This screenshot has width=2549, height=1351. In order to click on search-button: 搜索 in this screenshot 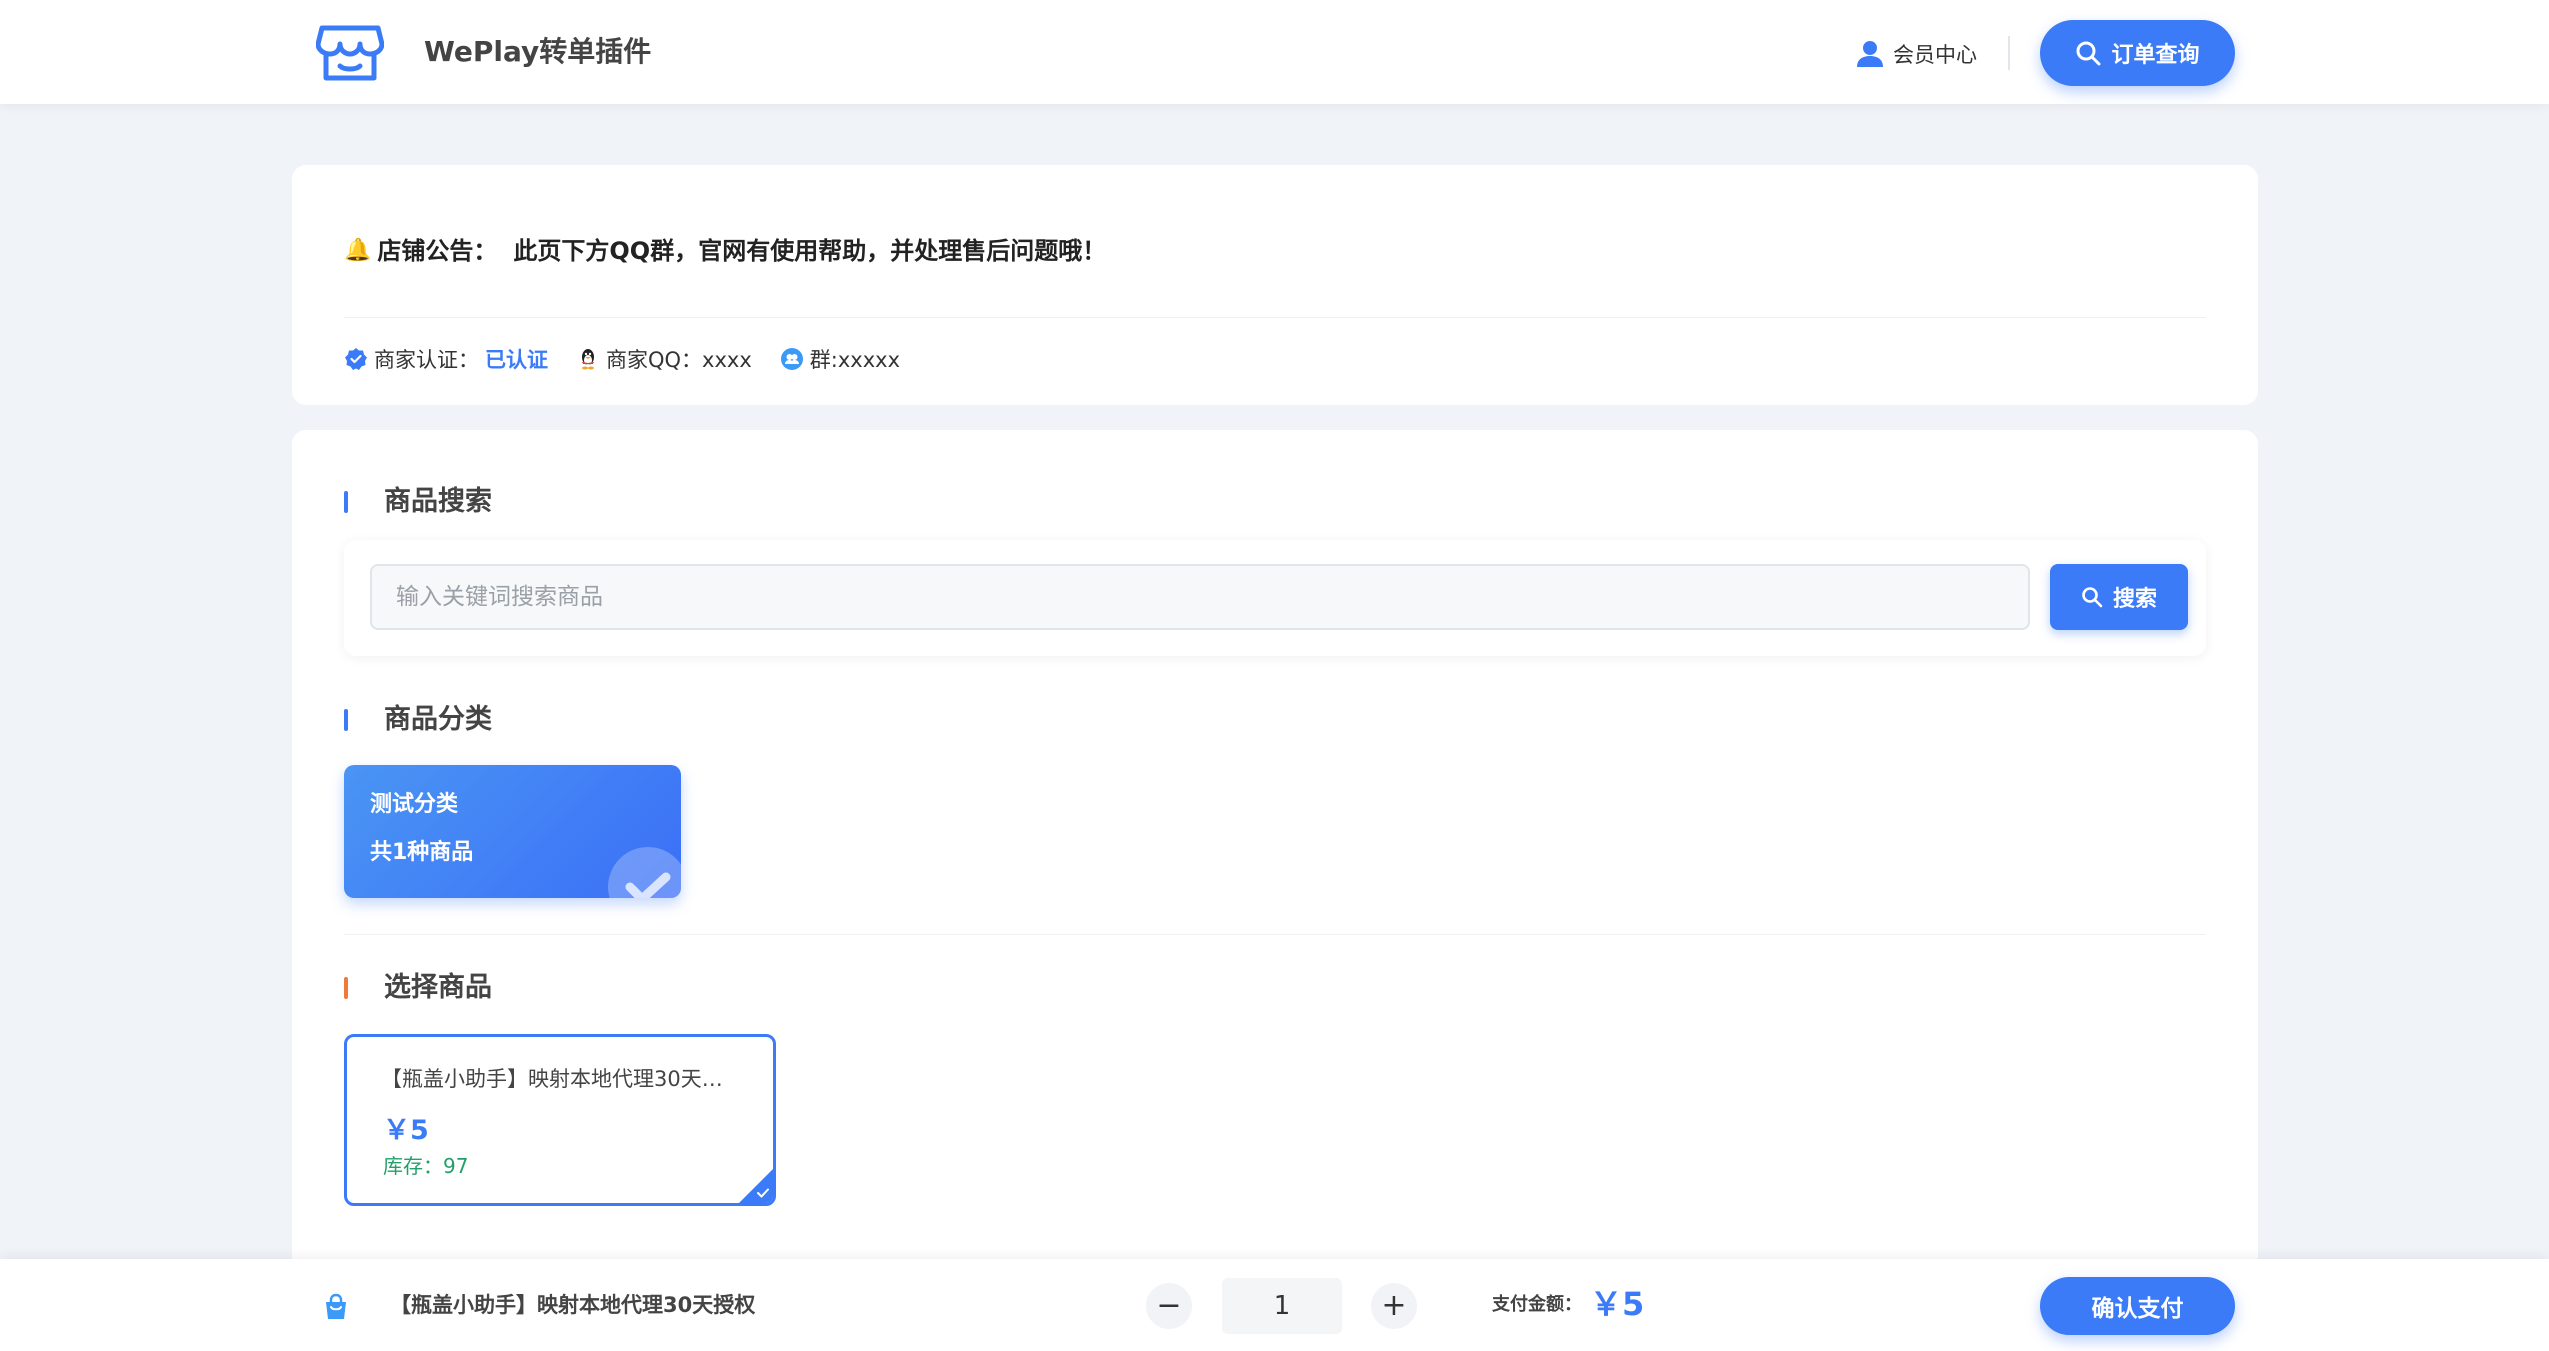, I will do `click(2119, 597)`.